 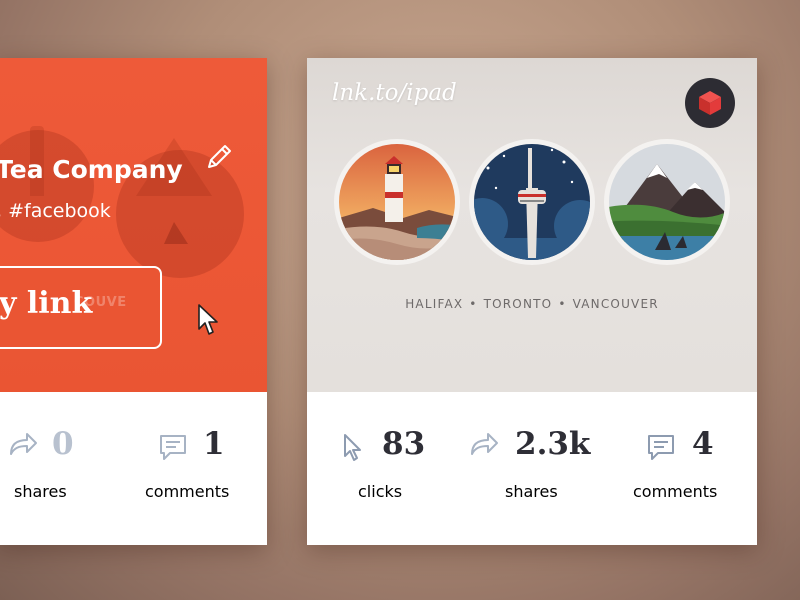 What do you see at coordinates (394, 93) in the screenshot?
I see `short-url: lnk.to/ipad` at bounding box center [394, 93].